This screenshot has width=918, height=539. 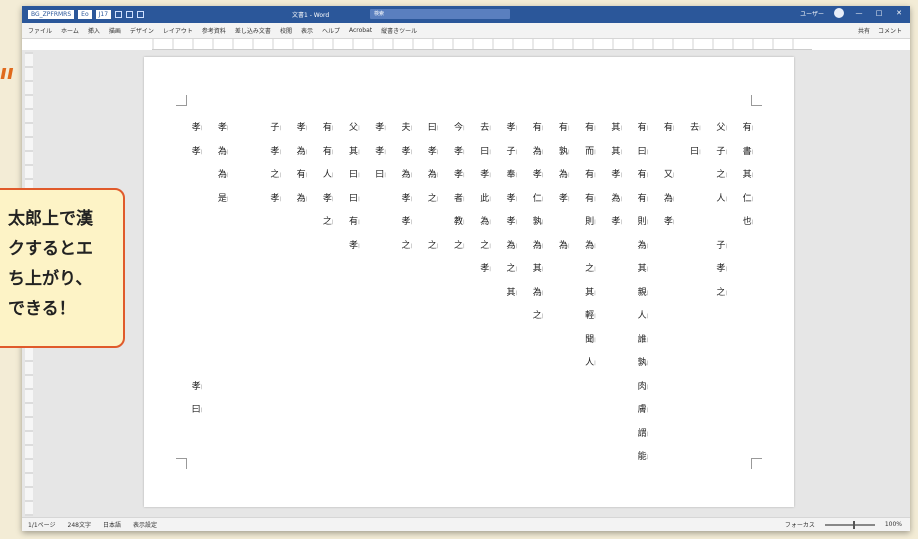 I want to click on text-column: 孝為有為, so click(x=302, y=304).